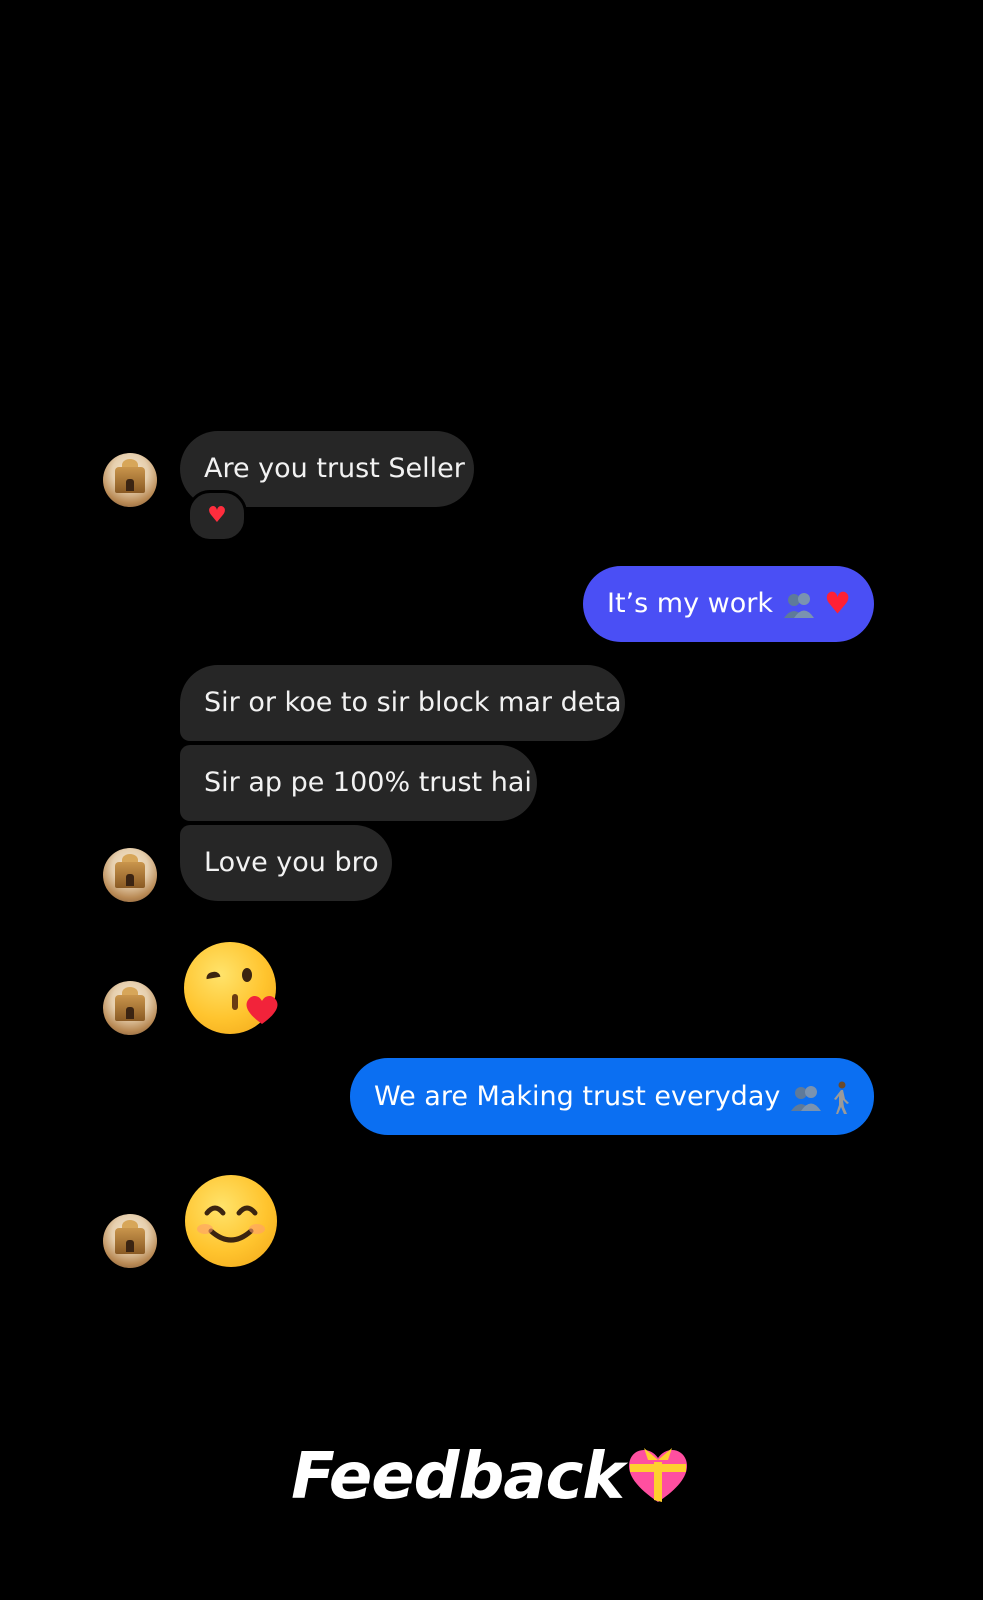 The height and width of the screenshot is (1600, 983). Describe the element at coordinates (458, 1477) in the screenshot. I see `feedback-label: Feedback` at that location.